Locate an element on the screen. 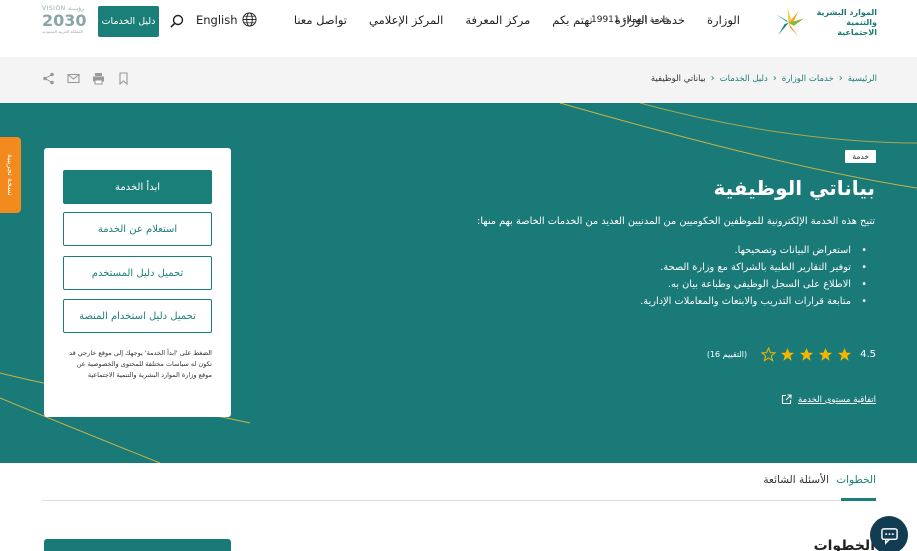 This screenshot has height=551, width=917. nav-contact-us: تواصل معنا is located at coordinates (320, 20).